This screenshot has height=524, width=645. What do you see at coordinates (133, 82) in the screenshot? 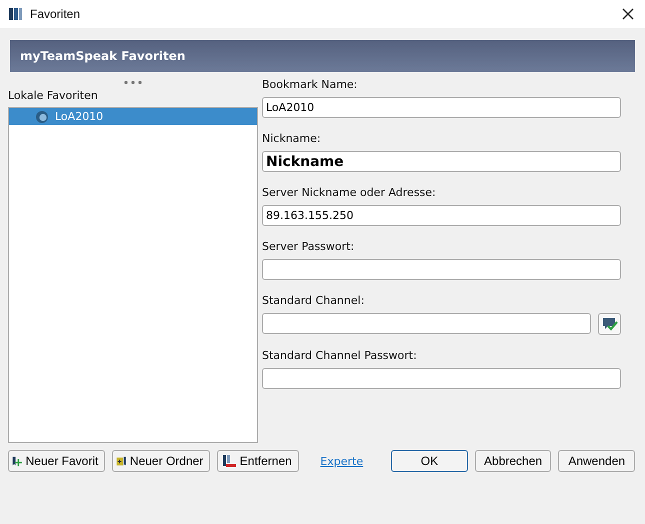
I see `splitter-handle` at bounding box center [133, 82].